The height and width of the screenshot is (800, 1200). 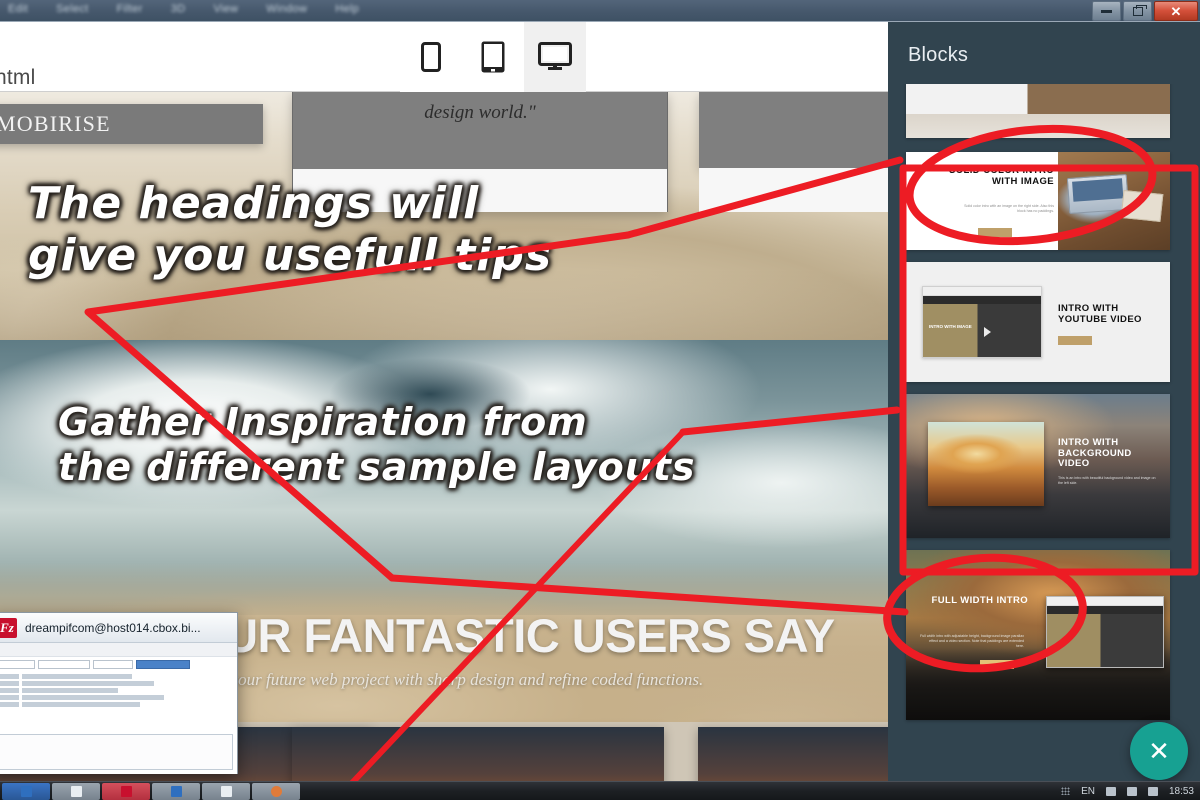 I want to click on restore-icon, so click(x=1139, y=10).